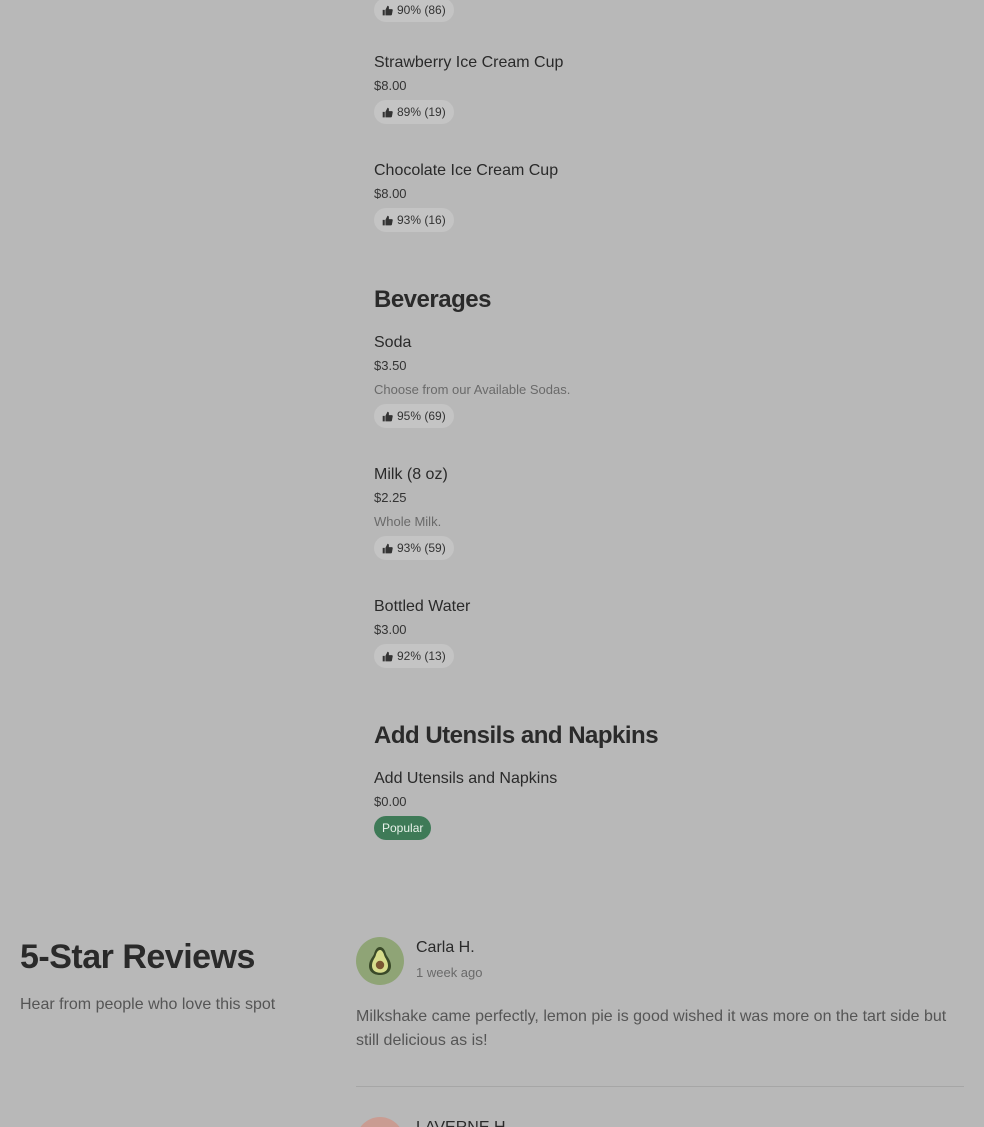 The width and height of the screenshot is (984, 1127). Describe the element at coordinates (421, 10) in the screenshot. I see `rating-text: 90% (86)` at that location.